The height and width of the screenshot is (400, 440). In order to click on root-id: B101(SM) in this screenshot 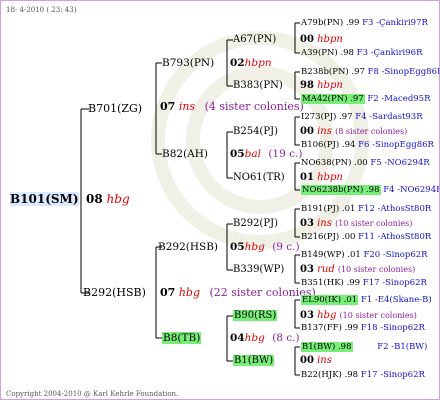, I will do `click(44, 199)`.